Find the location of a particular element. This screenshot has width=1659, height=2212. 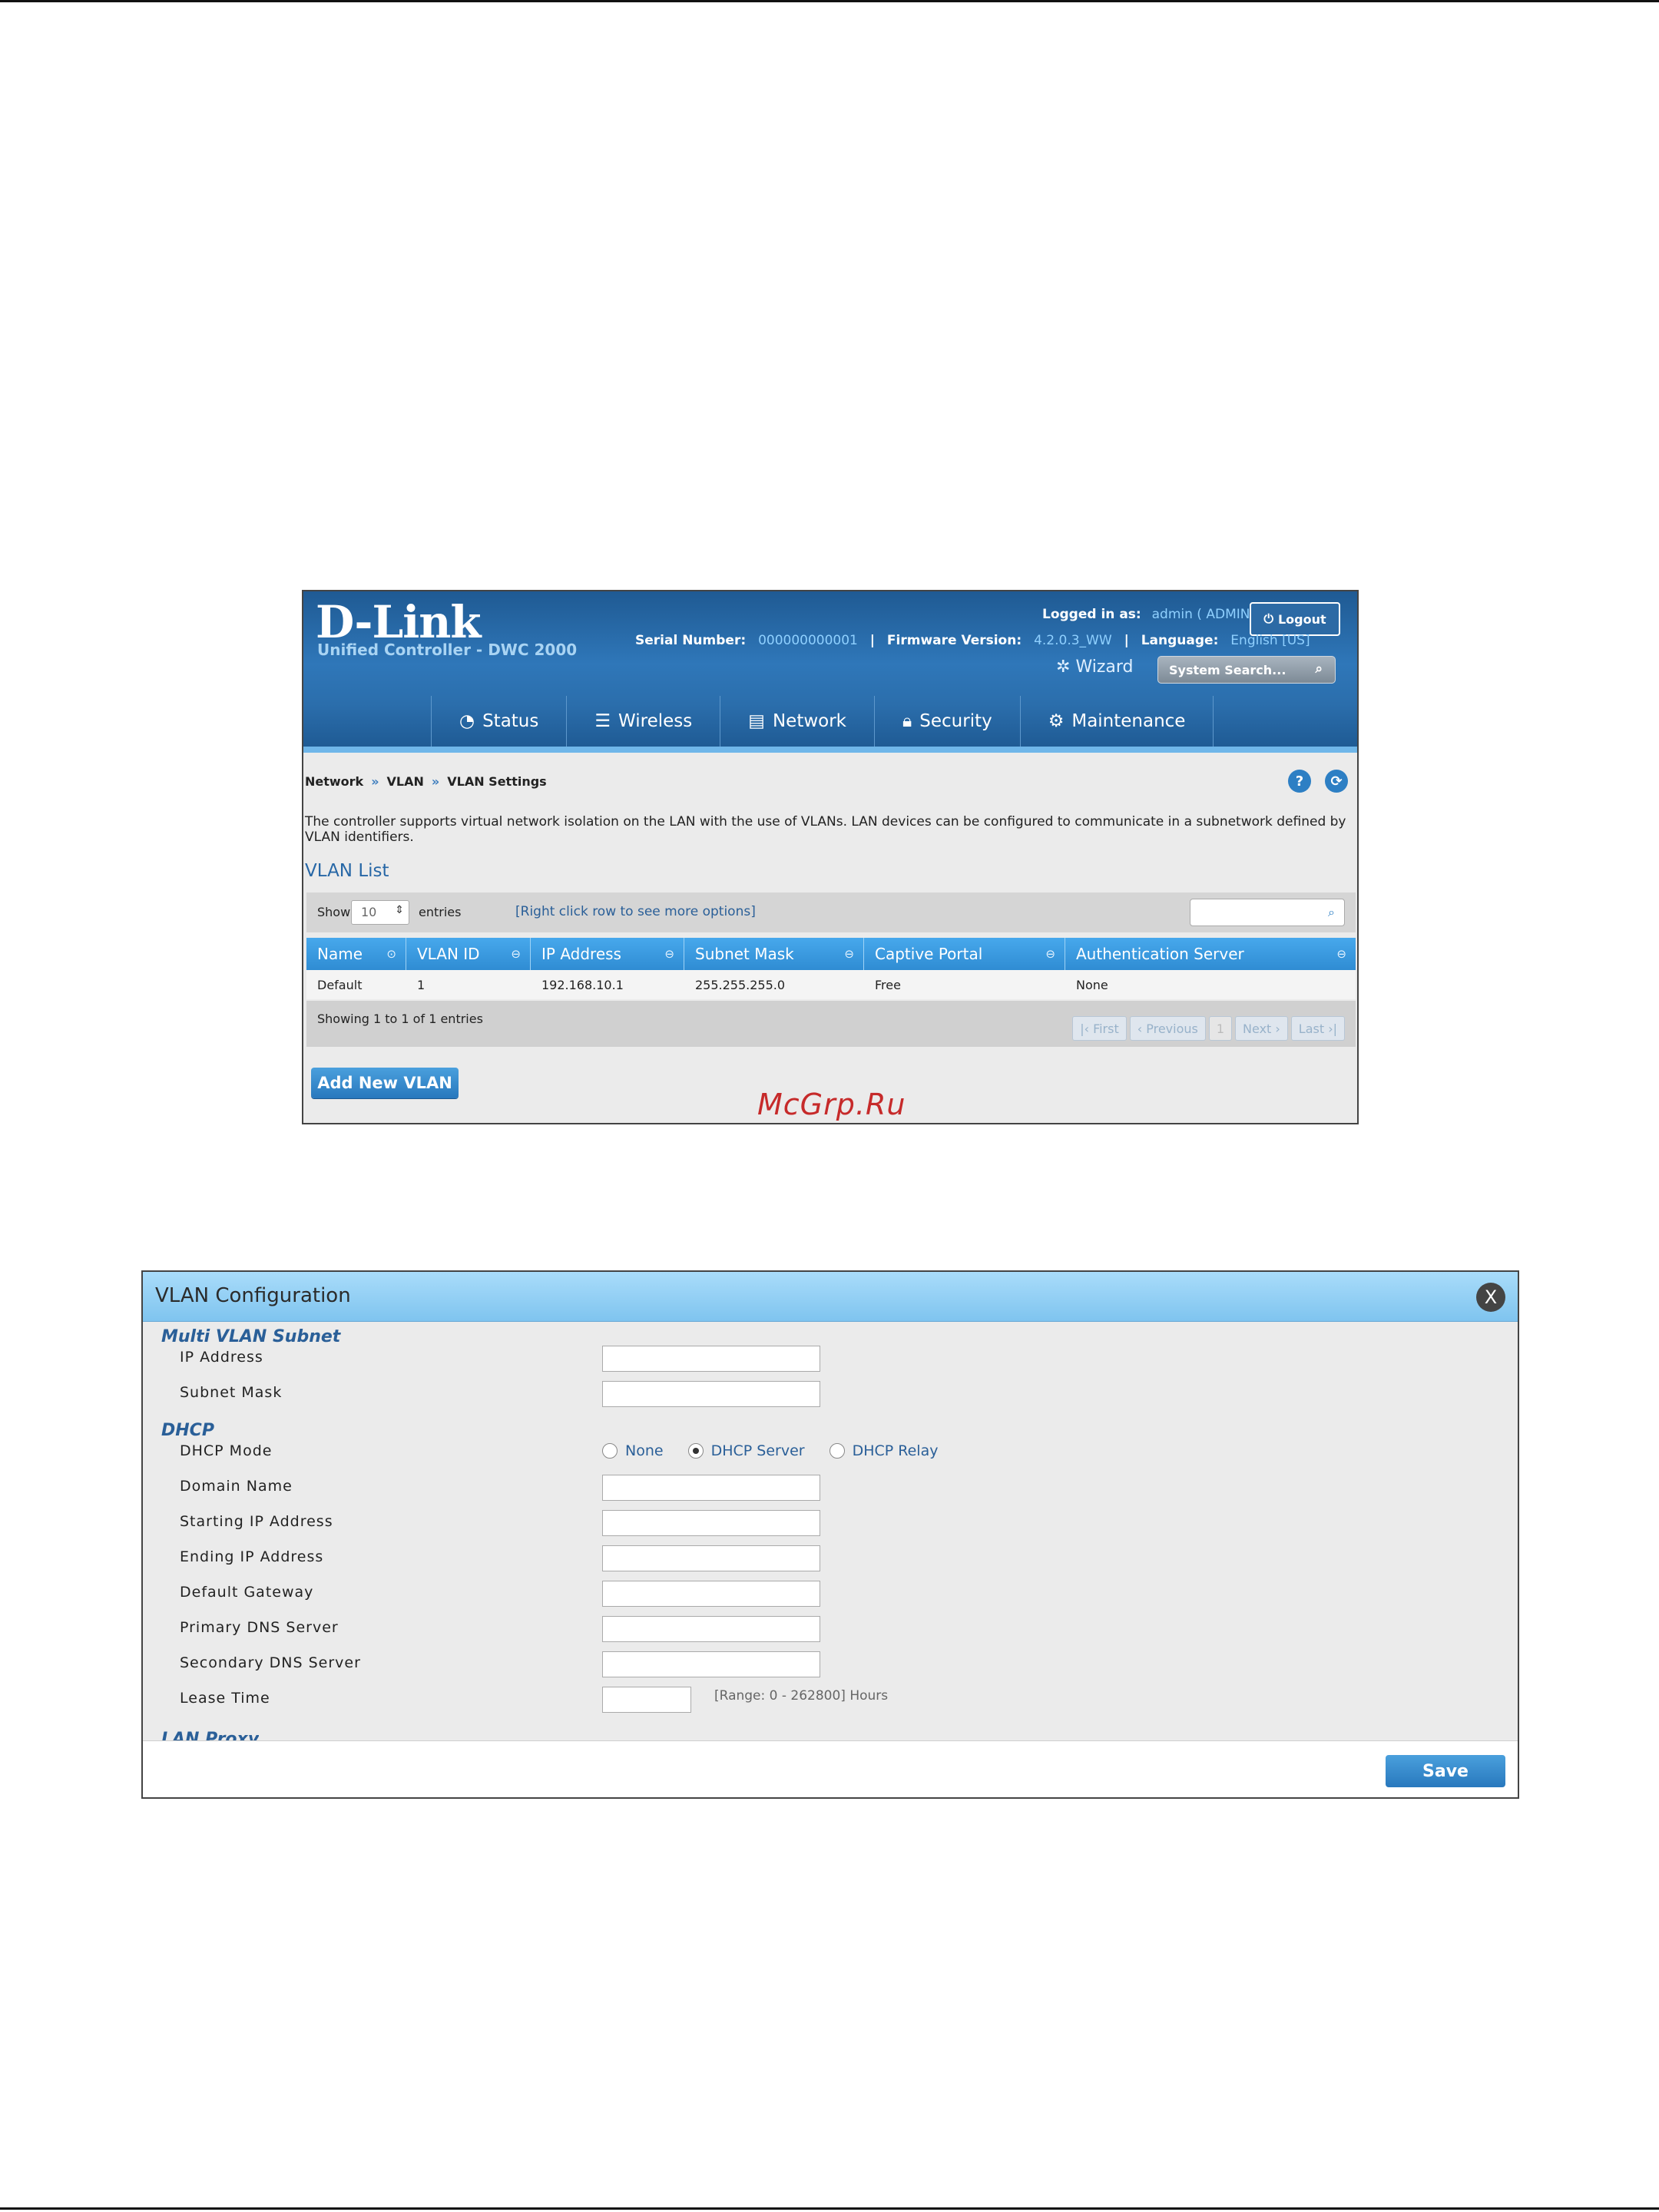

dhcp-none-option: None is located at coordinates (633, 1450).